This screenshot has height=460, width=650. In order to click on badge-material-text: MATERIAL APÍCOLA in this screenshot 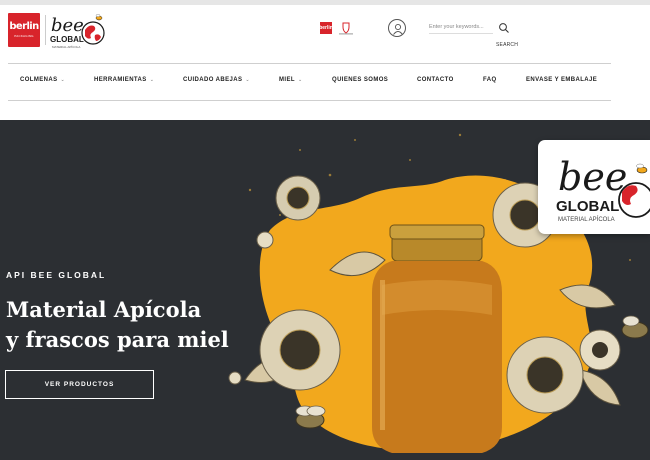, I will do `click(586, 219)`.